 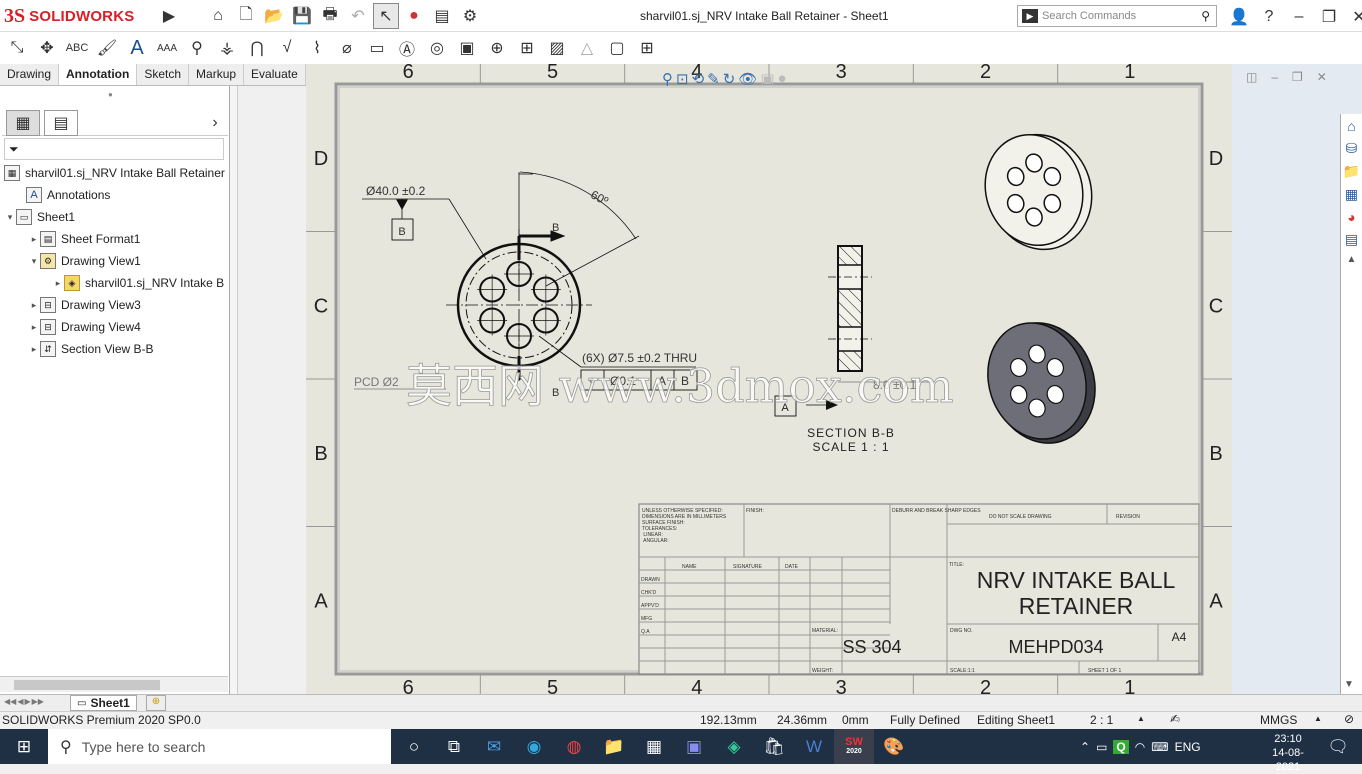 I want to click on panel-grip-icon: ●, so click(x=110, y=94).